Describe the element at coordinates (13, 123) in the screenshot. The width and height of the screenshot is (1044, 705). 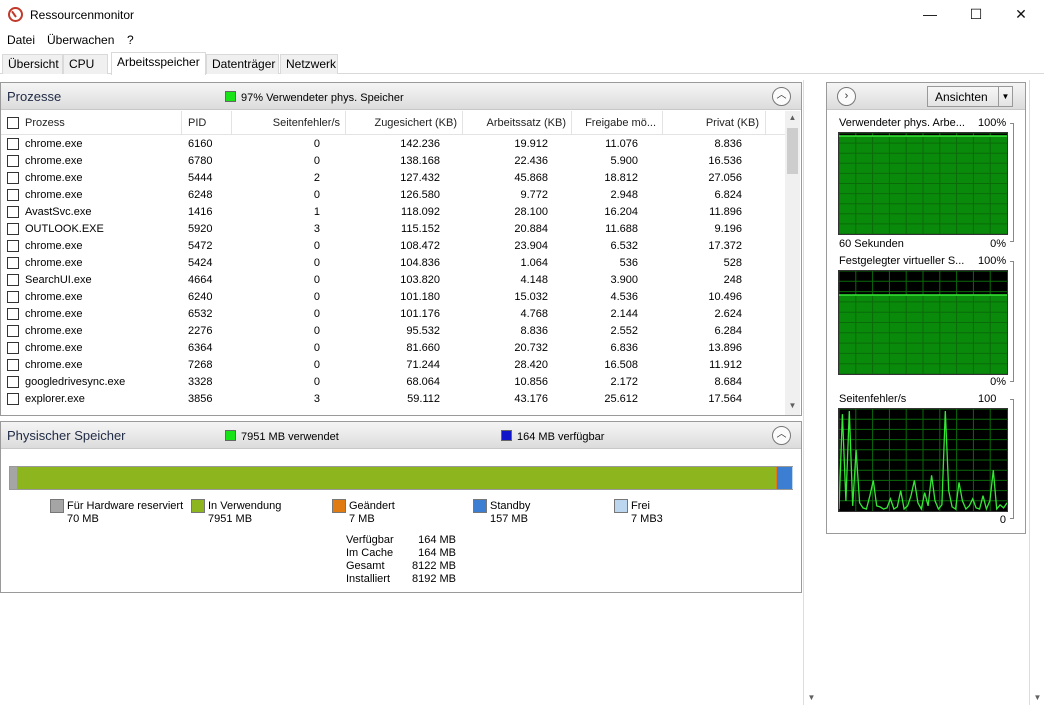
I see `select-all-checkbox` at that location.